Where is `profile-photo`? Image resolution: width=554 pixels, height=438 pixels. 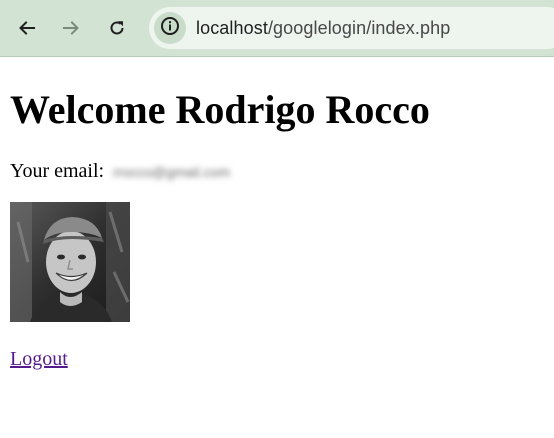 profile-photo is located at coordinates (70, 262).